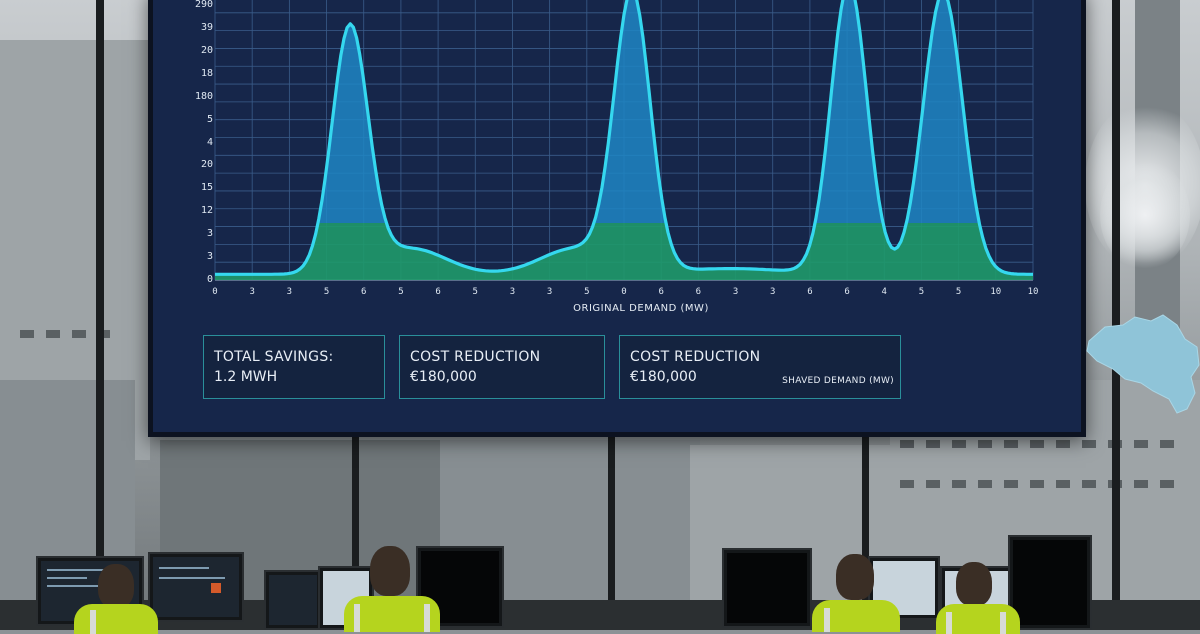 The height and width of the screenshot is (634, 1200). Describe the element at coordinates (838, 381) in the screenshot. I see `card-note: SHAVED DEMAND (MW)` at that location.